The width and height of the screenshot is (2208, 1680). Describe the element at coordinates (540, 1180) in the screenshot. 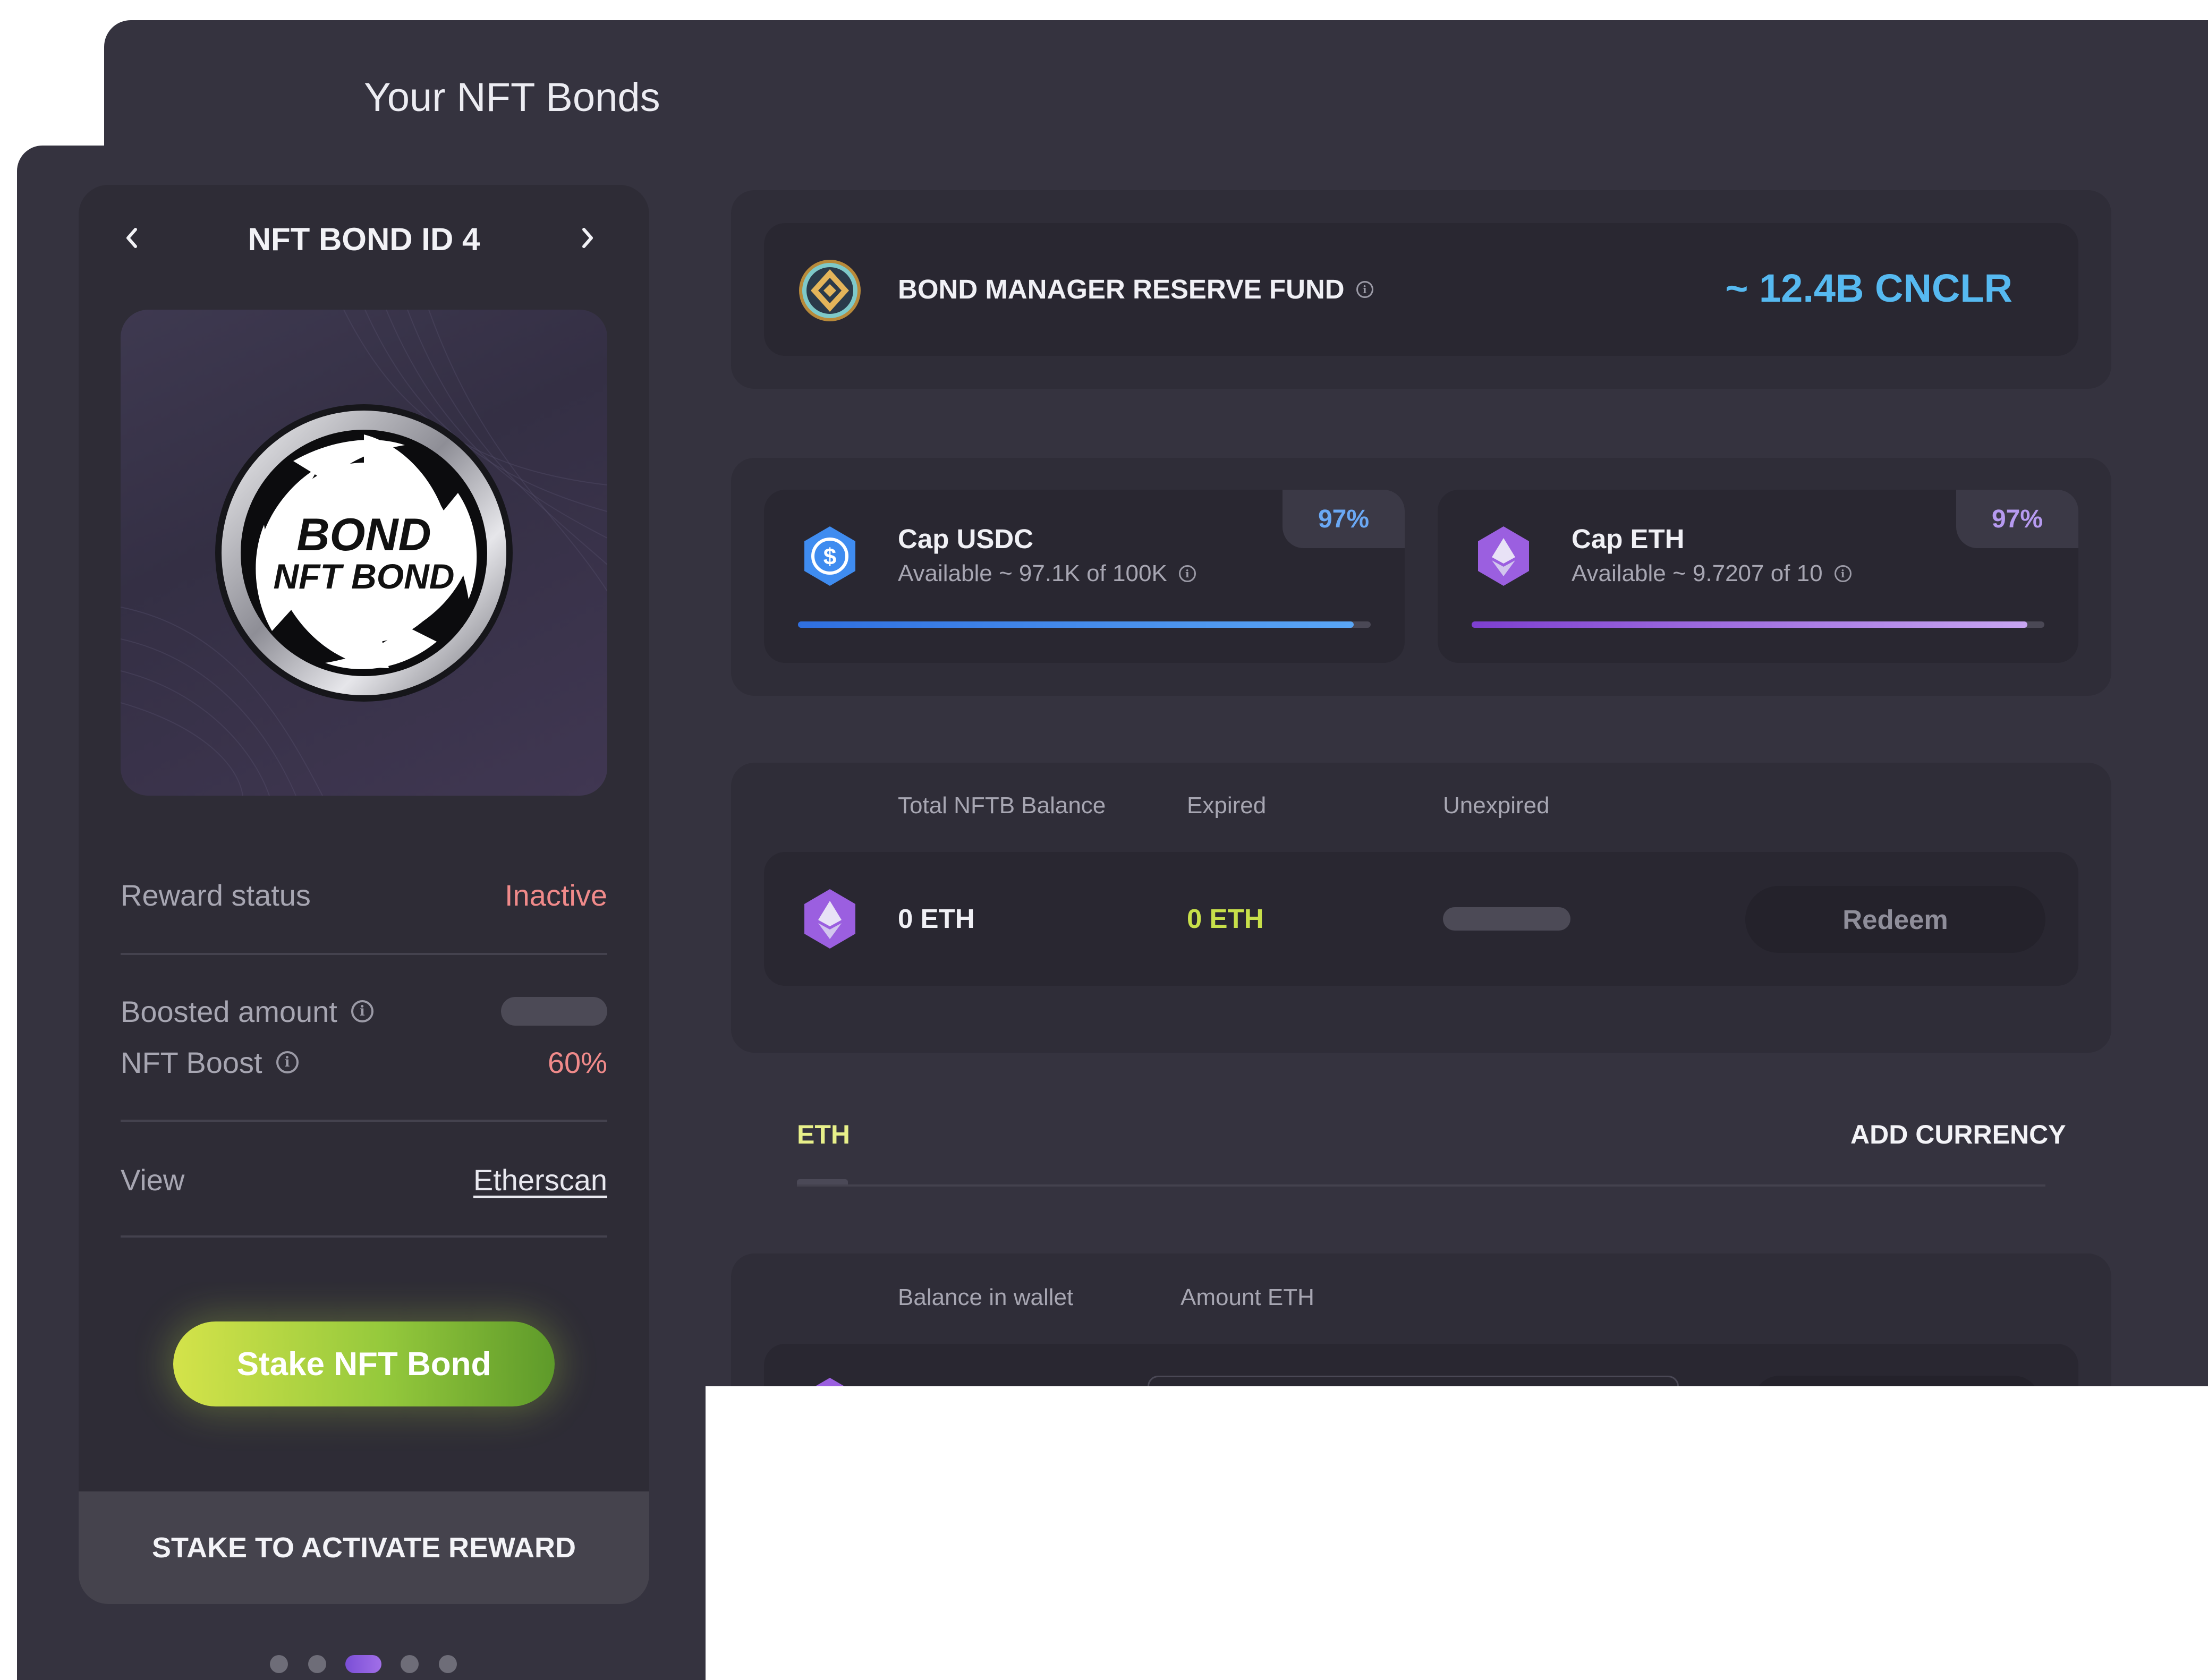

I see `etherscan-link: Etherscan` at that location.